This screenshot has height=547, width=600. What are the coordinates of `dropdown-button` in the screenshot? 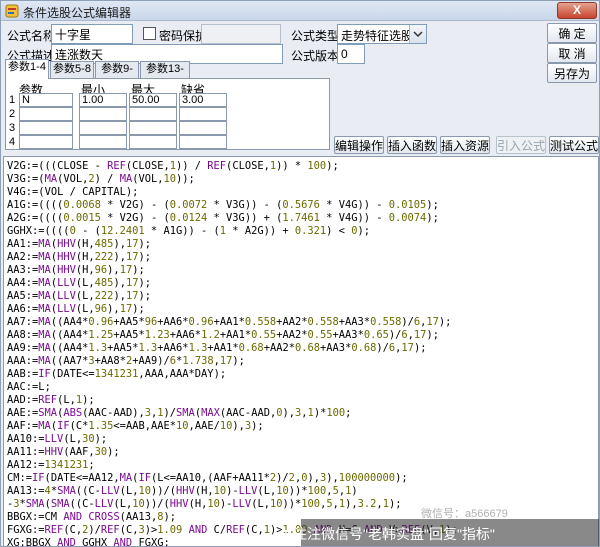 It's located at (417, 34).